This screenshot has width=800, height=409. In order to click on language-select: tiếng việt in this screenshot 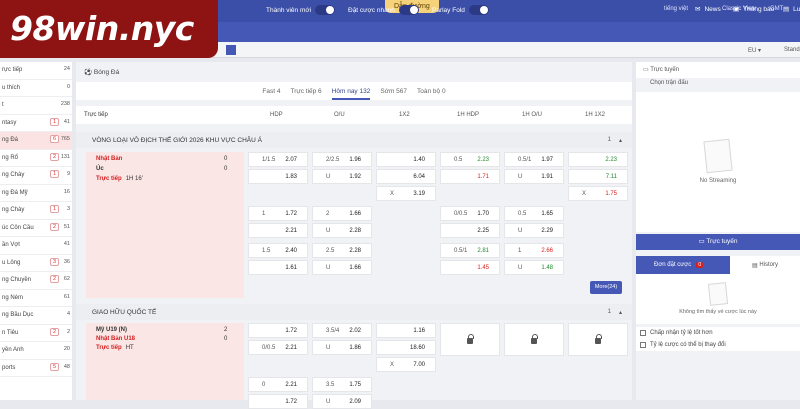, I will do `click(676, 9)`.